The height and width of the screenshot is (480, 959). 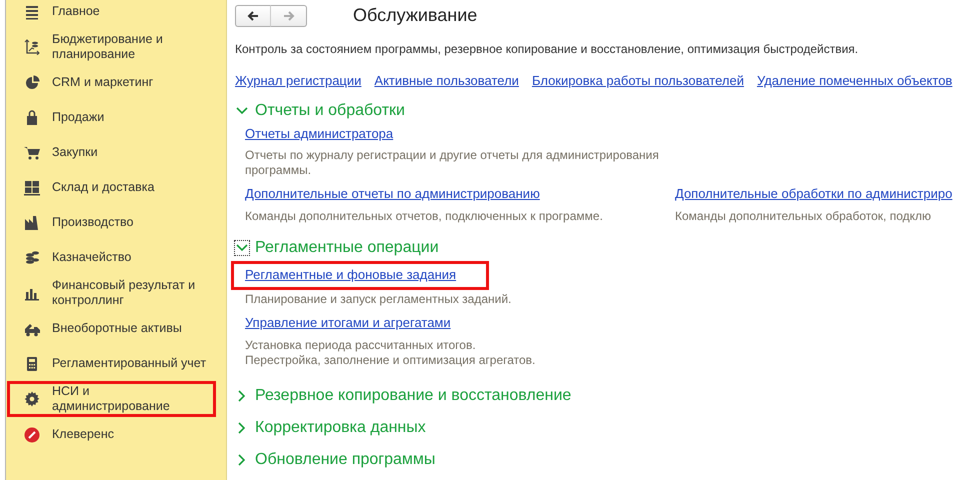 What do you see at coordinates (32, 118) in the screenshot?
I see `bag-icon` at bounding box center [32, 118].